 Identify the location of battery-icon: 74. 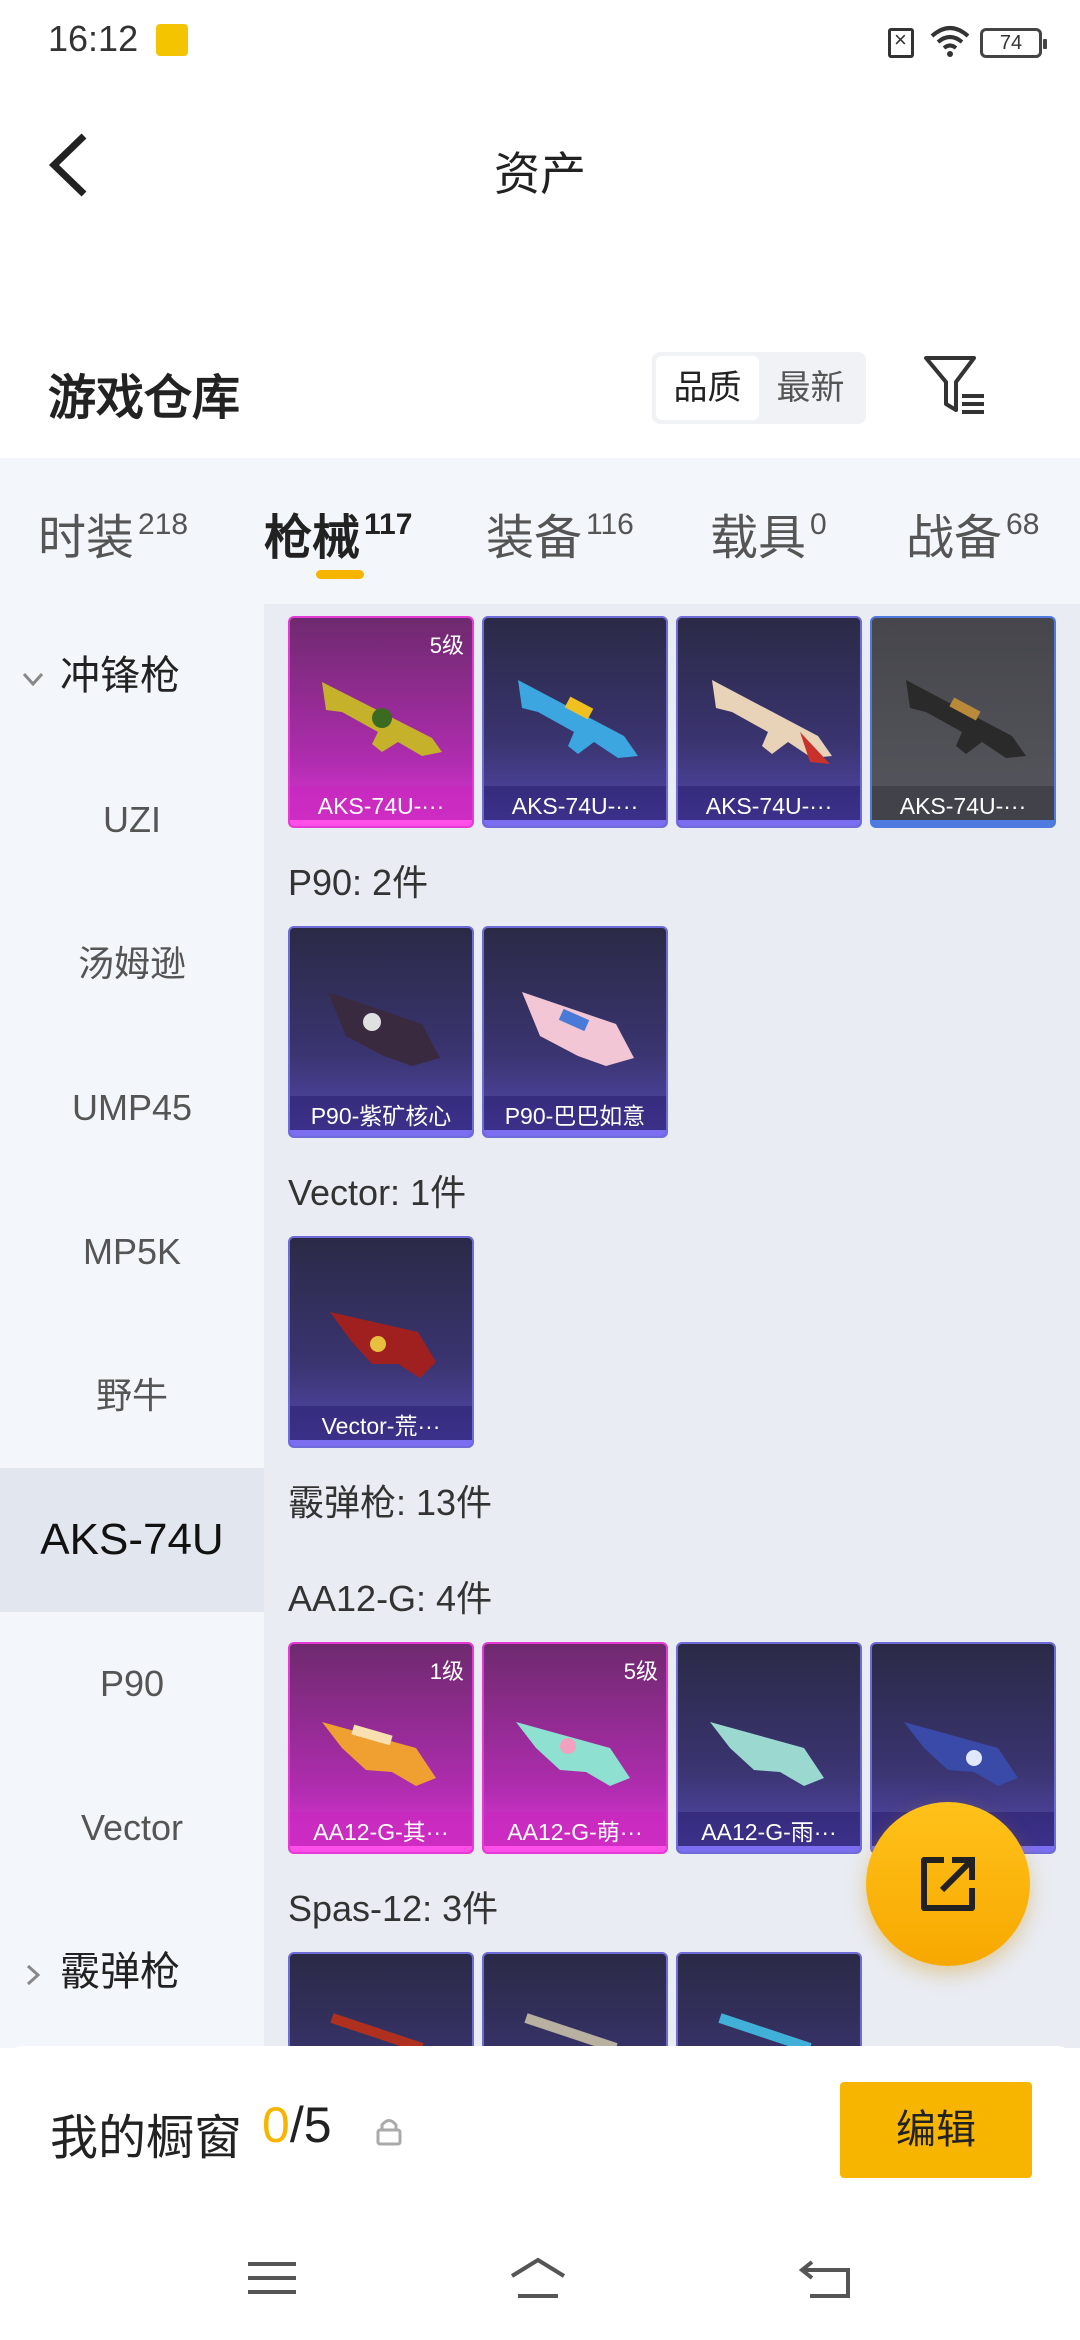
(1013, 43).